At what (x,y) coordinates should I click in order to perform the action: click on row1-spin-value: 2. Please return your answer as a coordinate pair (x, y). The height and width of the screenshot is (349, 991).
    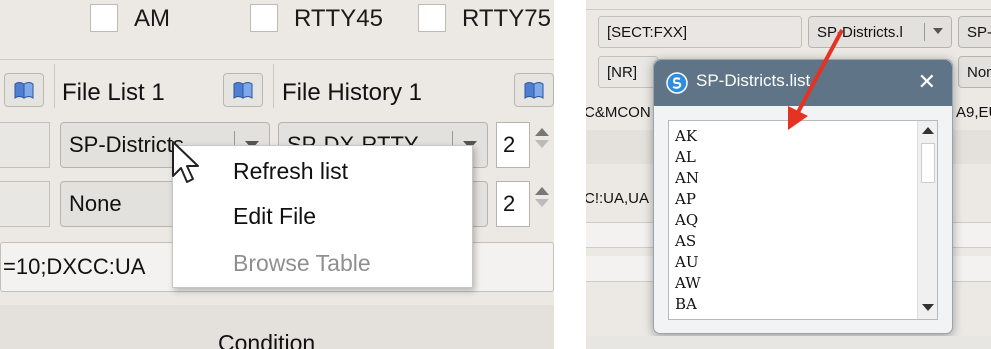
    Looking at the image, I should click on (513, 145).